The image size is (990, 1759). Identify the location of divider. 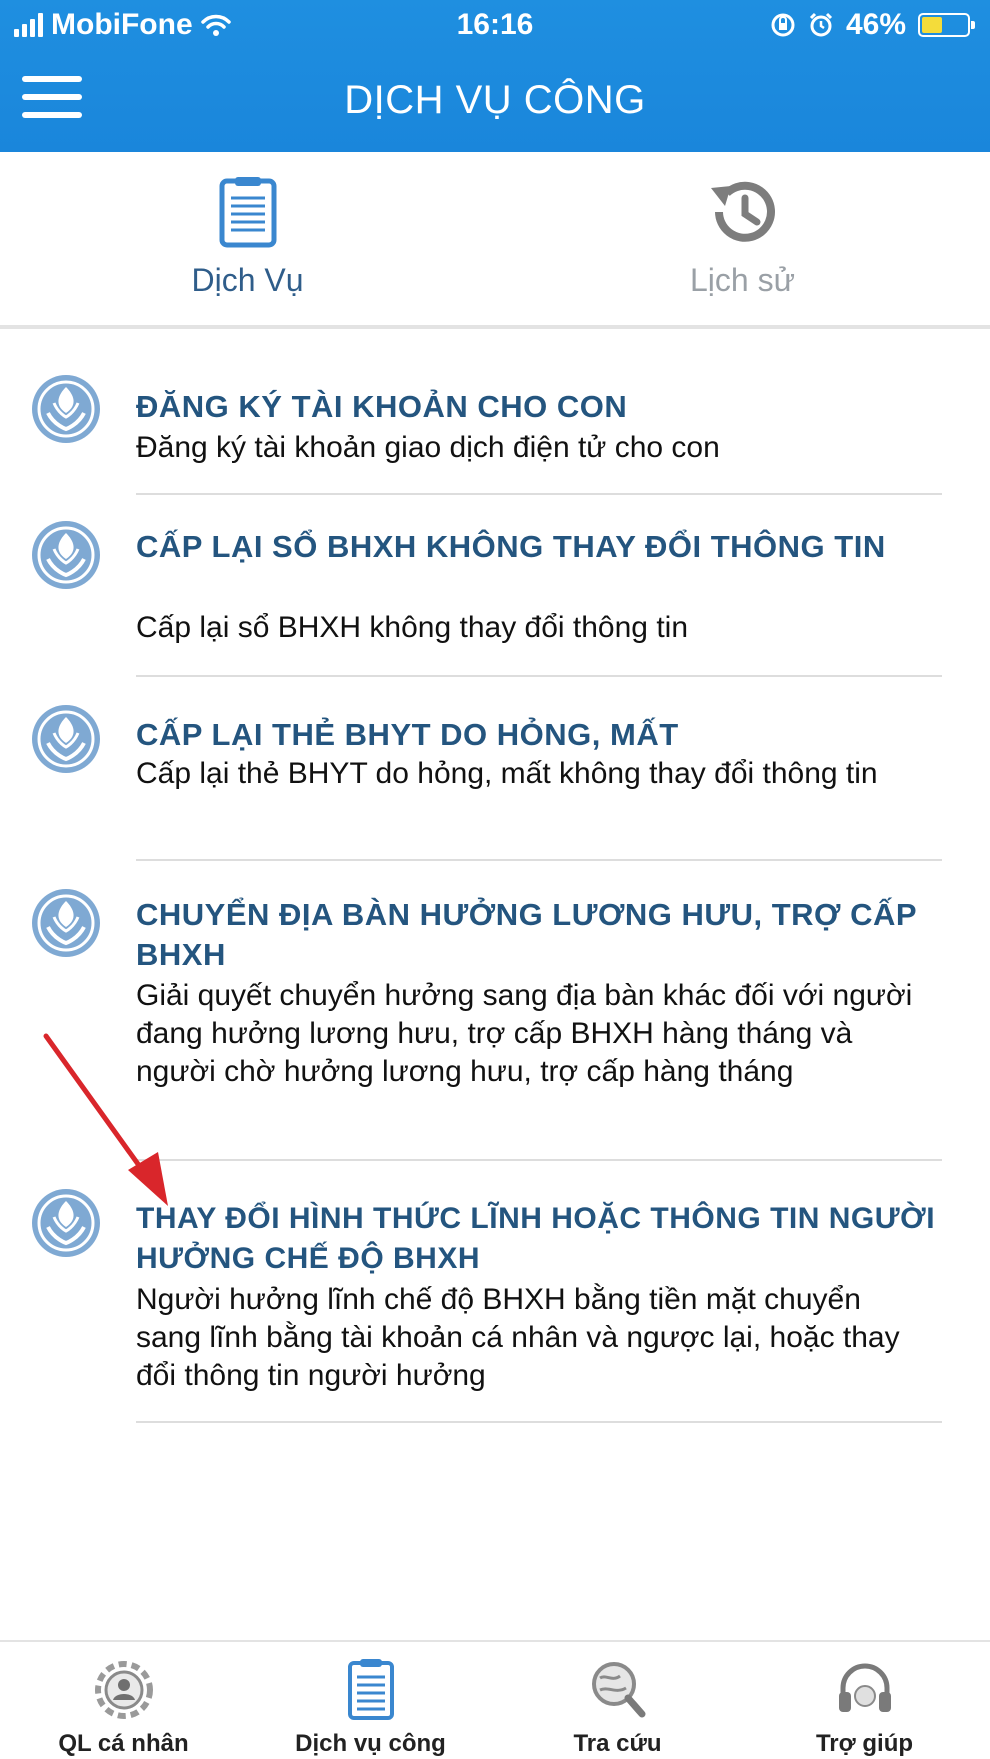
(539, 1422).